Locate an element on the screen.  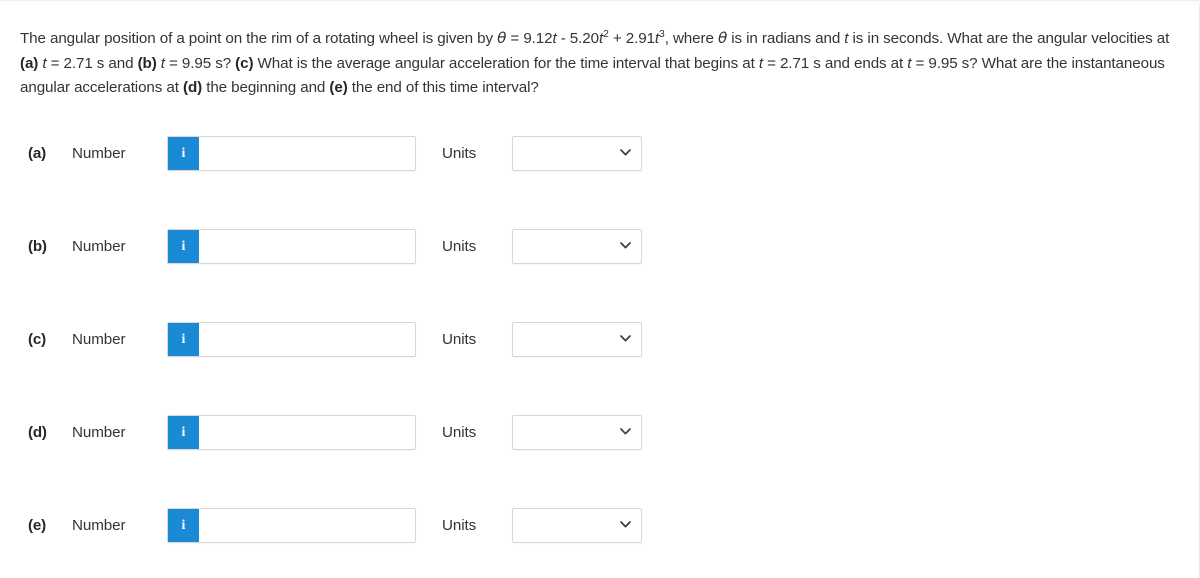
problem-text-d: the beginning and is located at coordinates (266, 88).